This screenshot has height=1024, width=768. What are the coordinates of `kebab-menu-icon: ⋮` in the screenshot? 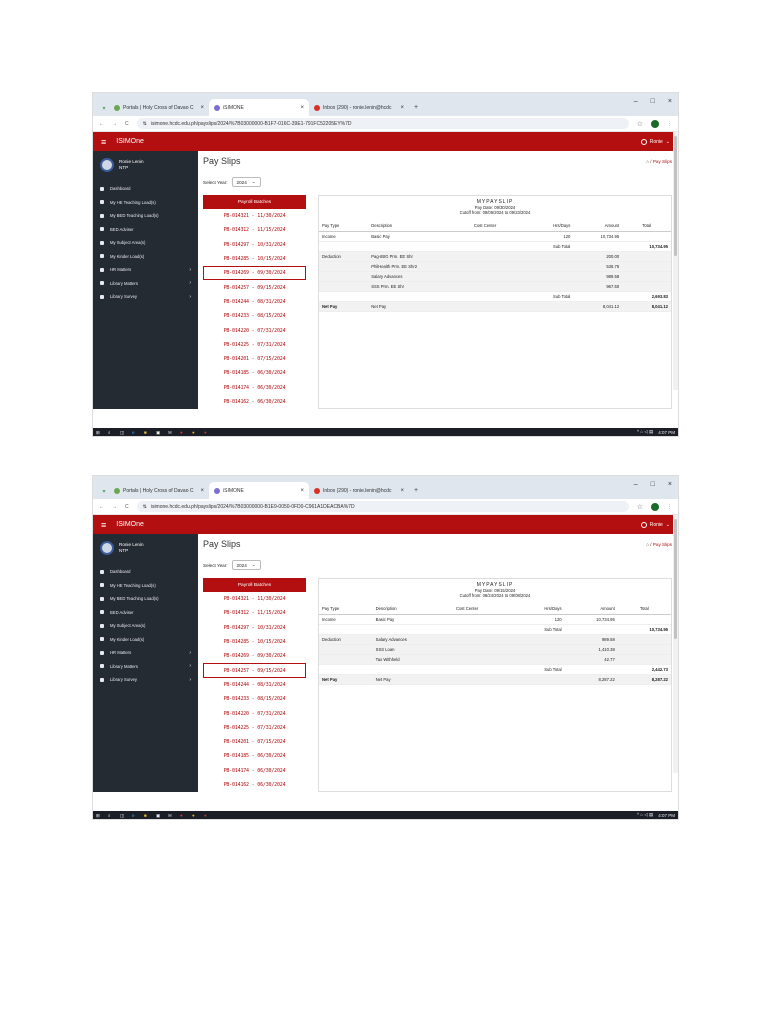 It's located at (669, 124).